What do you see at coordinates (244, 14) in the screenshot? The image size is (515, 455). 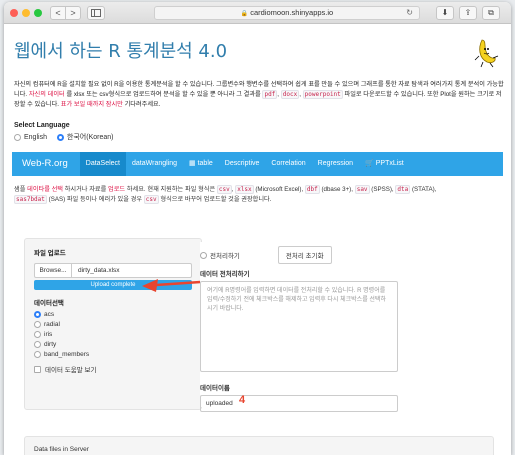 I see `lock-icon: 🔒` at bounding box center [244, 14].